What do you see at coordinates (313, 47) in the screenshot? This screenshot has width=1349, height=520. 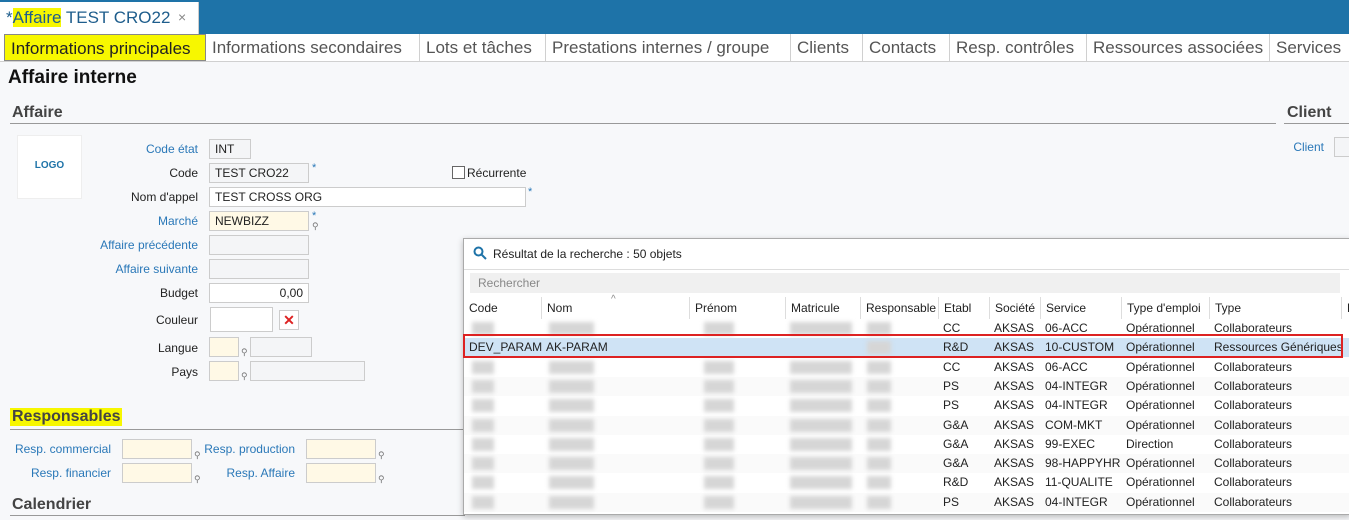 I see `tab-informations-secondaires: Informations secondaires` at bounding box center [313, 47].